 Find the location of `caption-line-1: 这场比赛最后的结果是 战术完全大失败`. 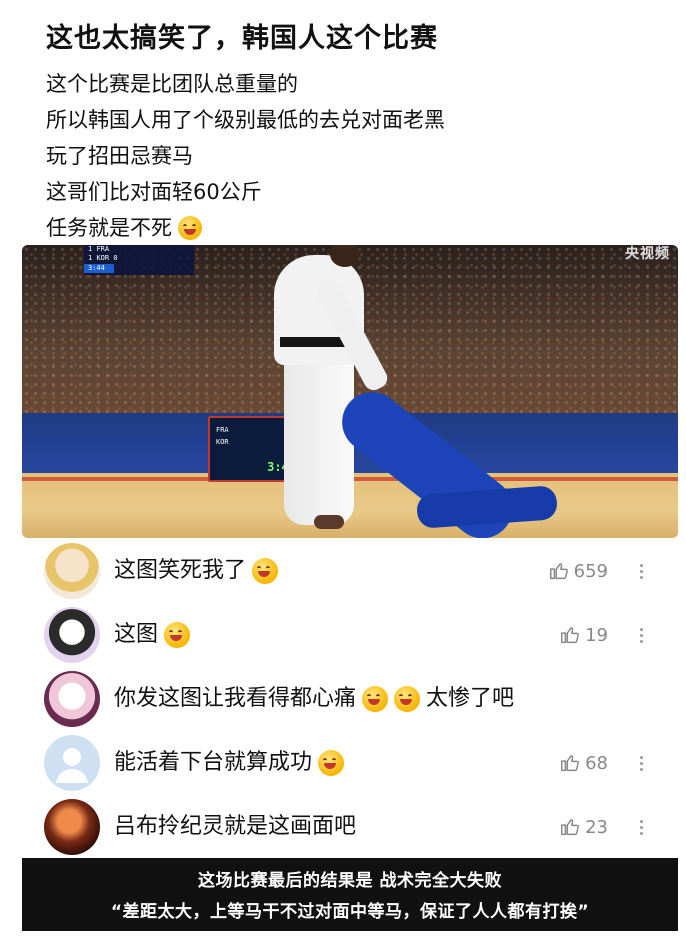

caption-line-1: 这场比赛最后的结果是 战术完全大失败 is located at coordinates (350, 881).